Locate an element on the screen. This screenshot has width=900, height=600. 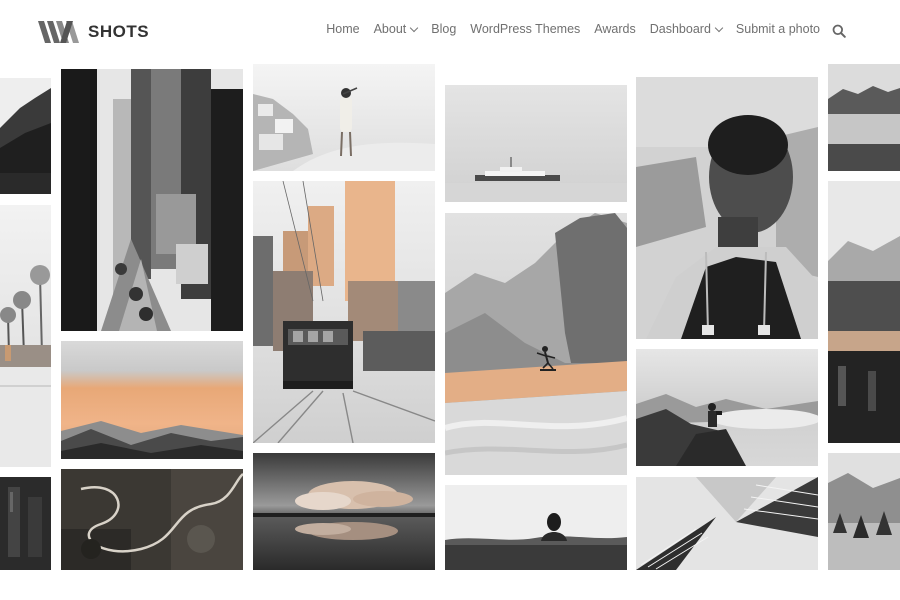
nav-about: About is located at coordinates (396, 29).